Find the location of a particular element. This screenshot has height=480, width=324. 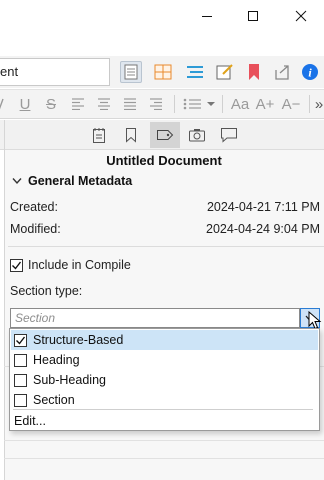

align-center-icon is located at coordinates (104, 104).